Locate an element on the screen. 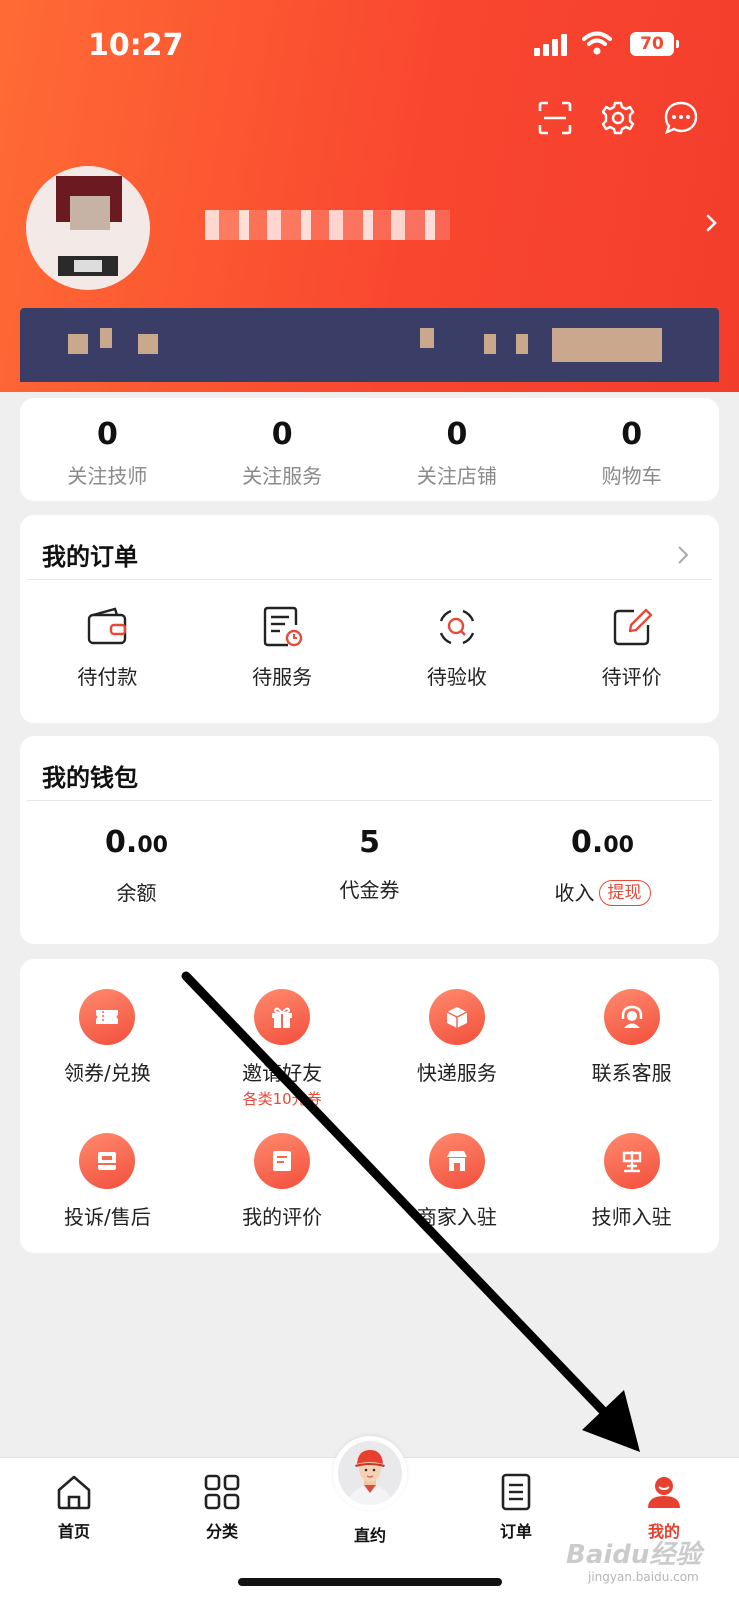 Image resolution: width=739 pixels, height=1600 pixels. service-technician-join: 技师入驻 is located at coordinates (631, 1181).